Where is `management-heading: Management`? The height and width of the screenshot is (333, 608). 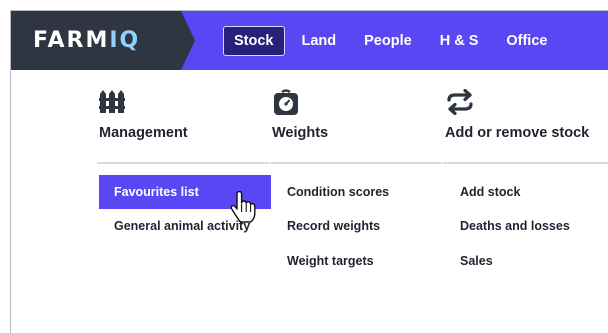 management-heading: Management is located at coordinates (143, 133).